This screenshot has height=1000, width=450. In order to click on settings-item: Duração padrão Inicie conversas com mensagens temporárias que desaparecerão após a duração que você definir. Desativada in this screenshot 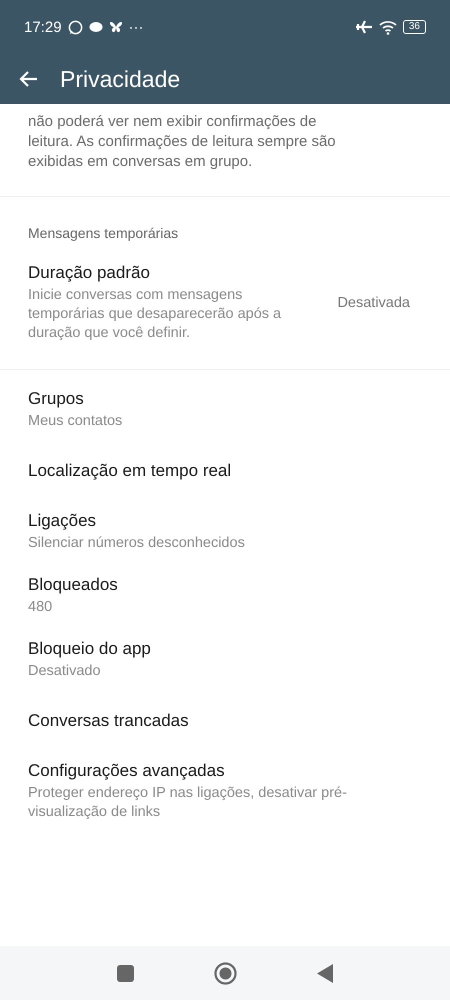, I will do `click(225, 310)`.